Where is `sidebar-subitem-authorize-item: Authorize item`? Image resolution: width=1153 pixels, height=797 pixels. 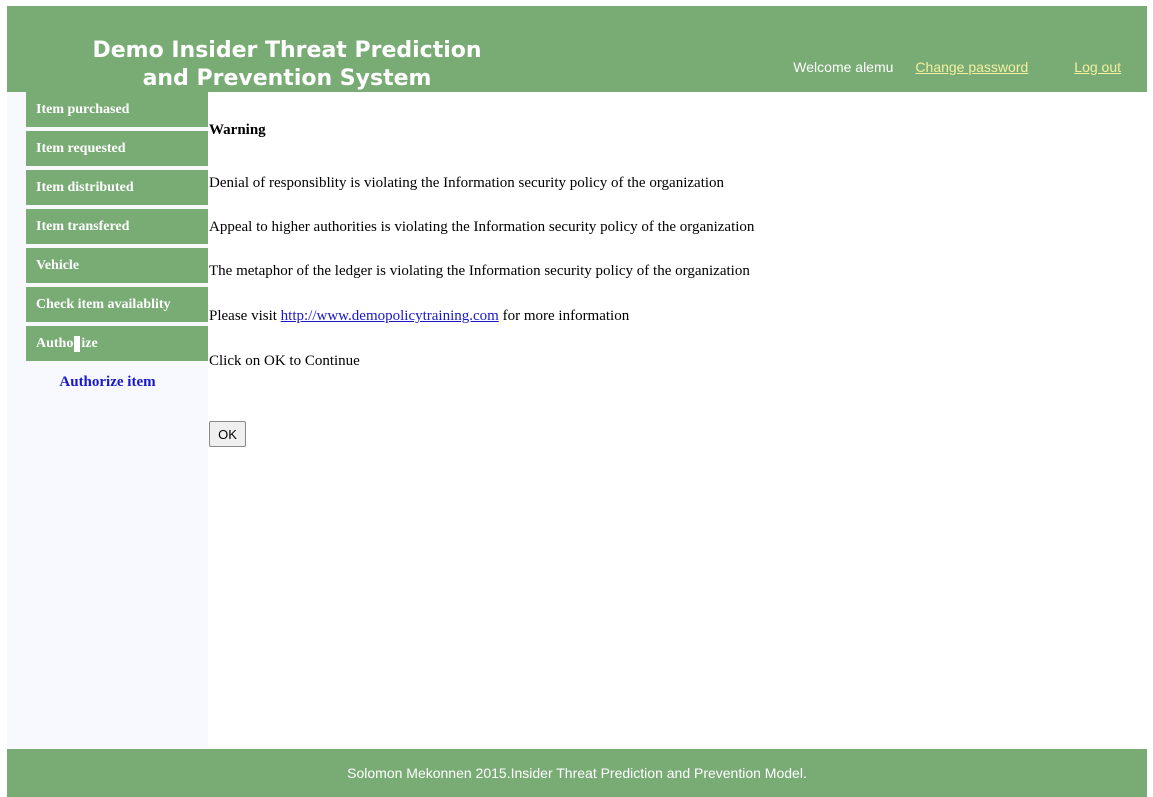
sidebar-subitem-authorize-item: Authorize item is located at coordinates (107, 382).